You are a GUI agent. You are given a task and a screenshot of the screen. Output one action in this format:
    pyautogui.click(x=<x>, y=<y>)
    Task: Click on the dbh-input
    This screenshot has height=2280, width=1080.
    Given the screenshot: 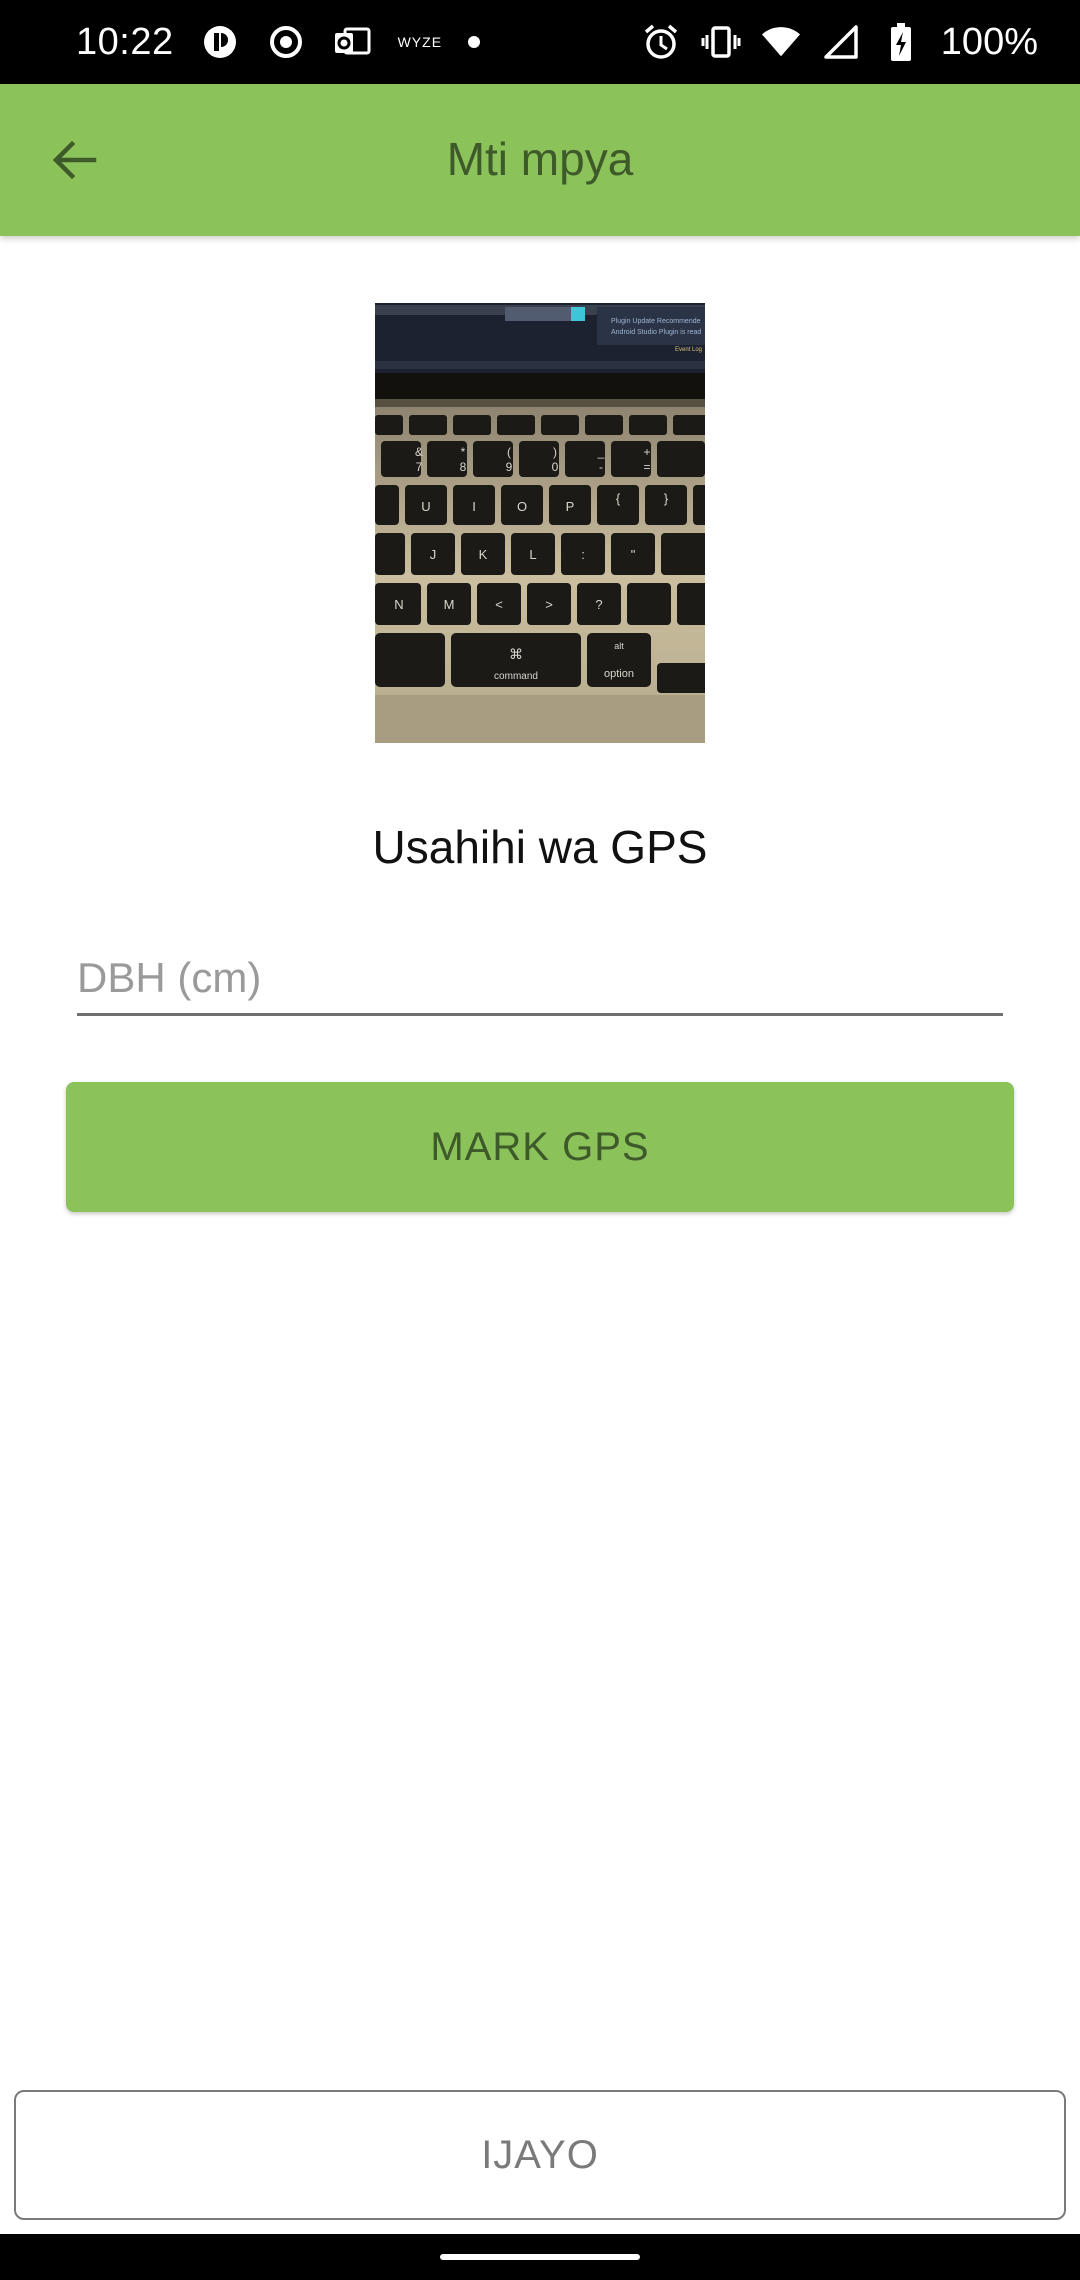 What is the action you would take?
    pyautogui.click(x=540, y=983)
    